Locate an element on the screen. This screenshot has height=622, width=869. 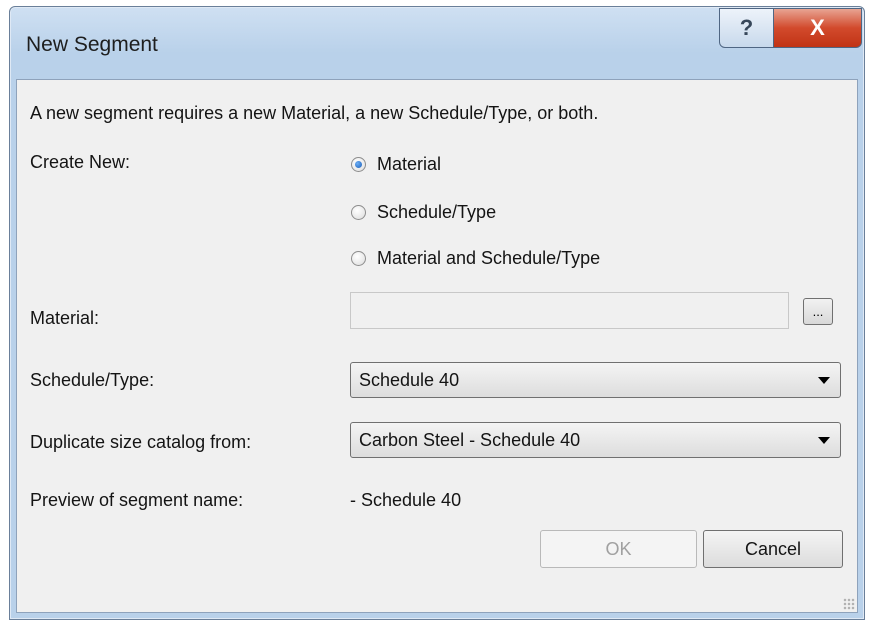
radio-material-label: Material is located at coordinates (409, 164).